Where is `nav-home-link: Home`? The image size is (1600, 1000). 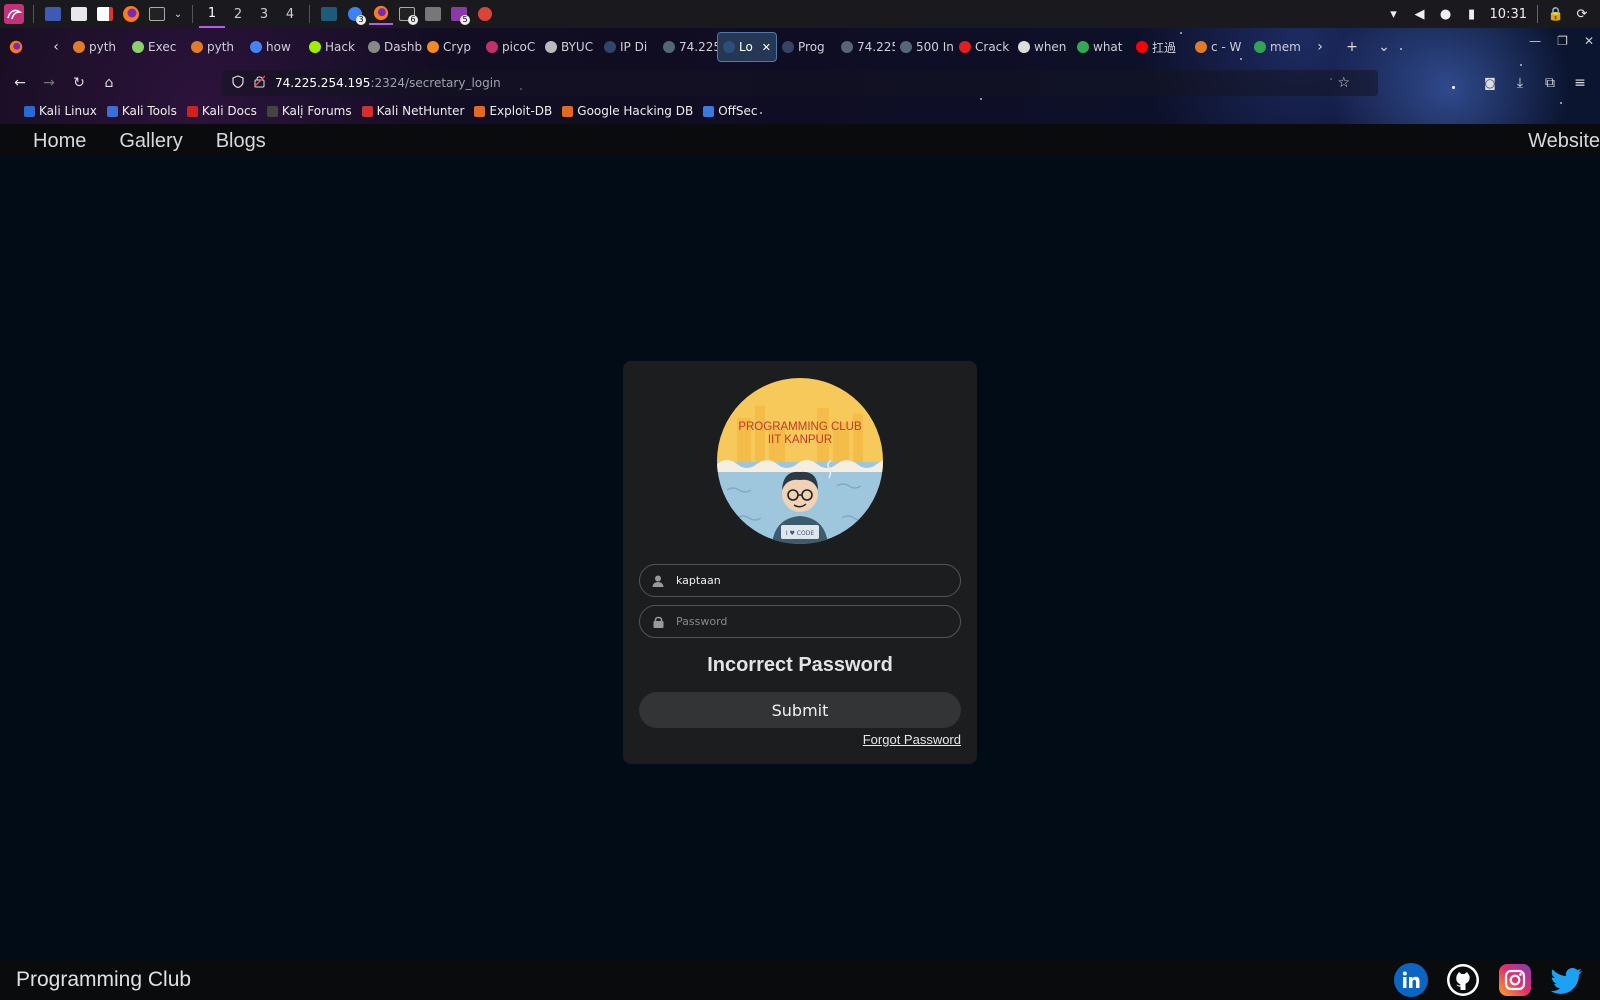 nav-home-link: Home is located at coordinates (59, 141).